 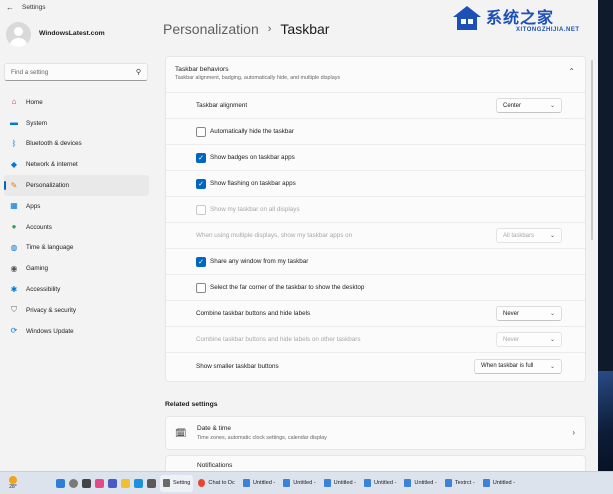 I want to click on start-icon, so click(x=60, y=483).